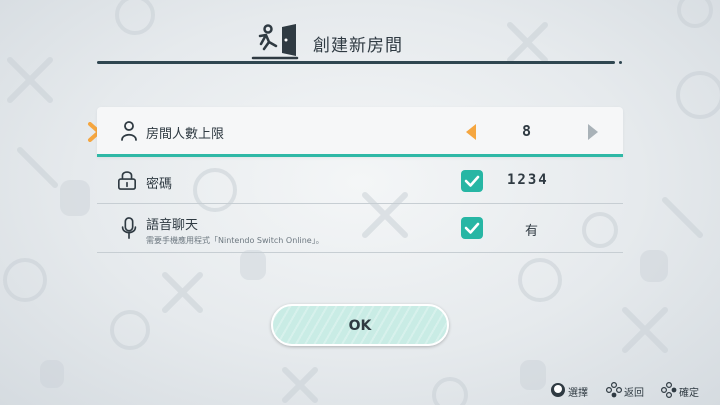 This screenshot has width=720, height=405. What do you see at coordinates (129, 228) in the screenshot?
I see `microphone-icon` at bounding box center [129, 228].